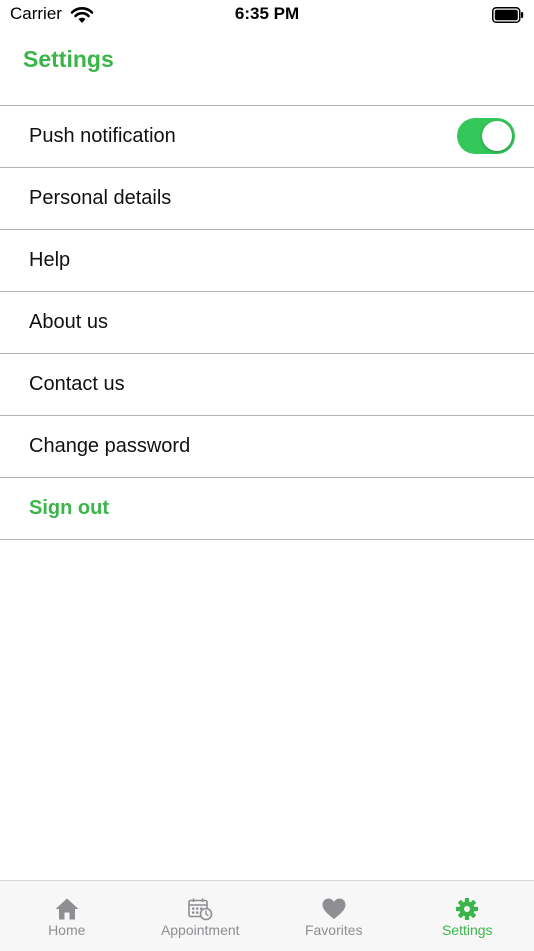  I want to click on settings-item-label: Help, so click(49, 260).